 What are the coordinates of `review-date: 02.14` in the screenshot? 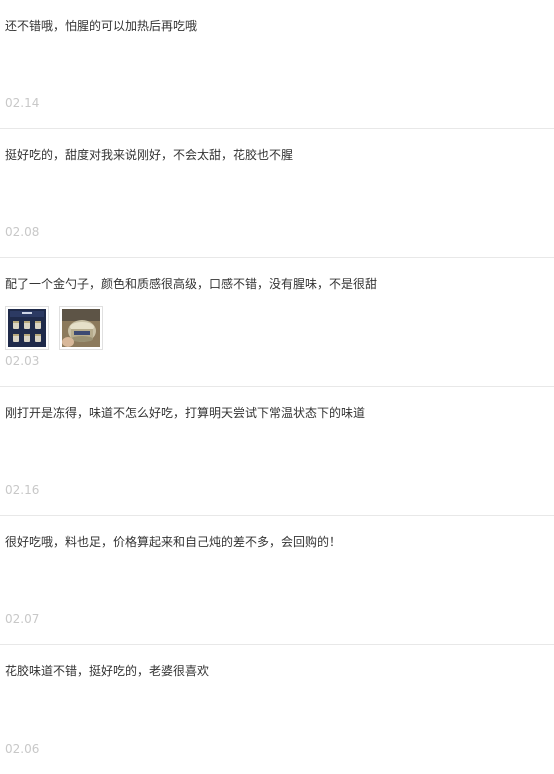 It's located at (22, 103).